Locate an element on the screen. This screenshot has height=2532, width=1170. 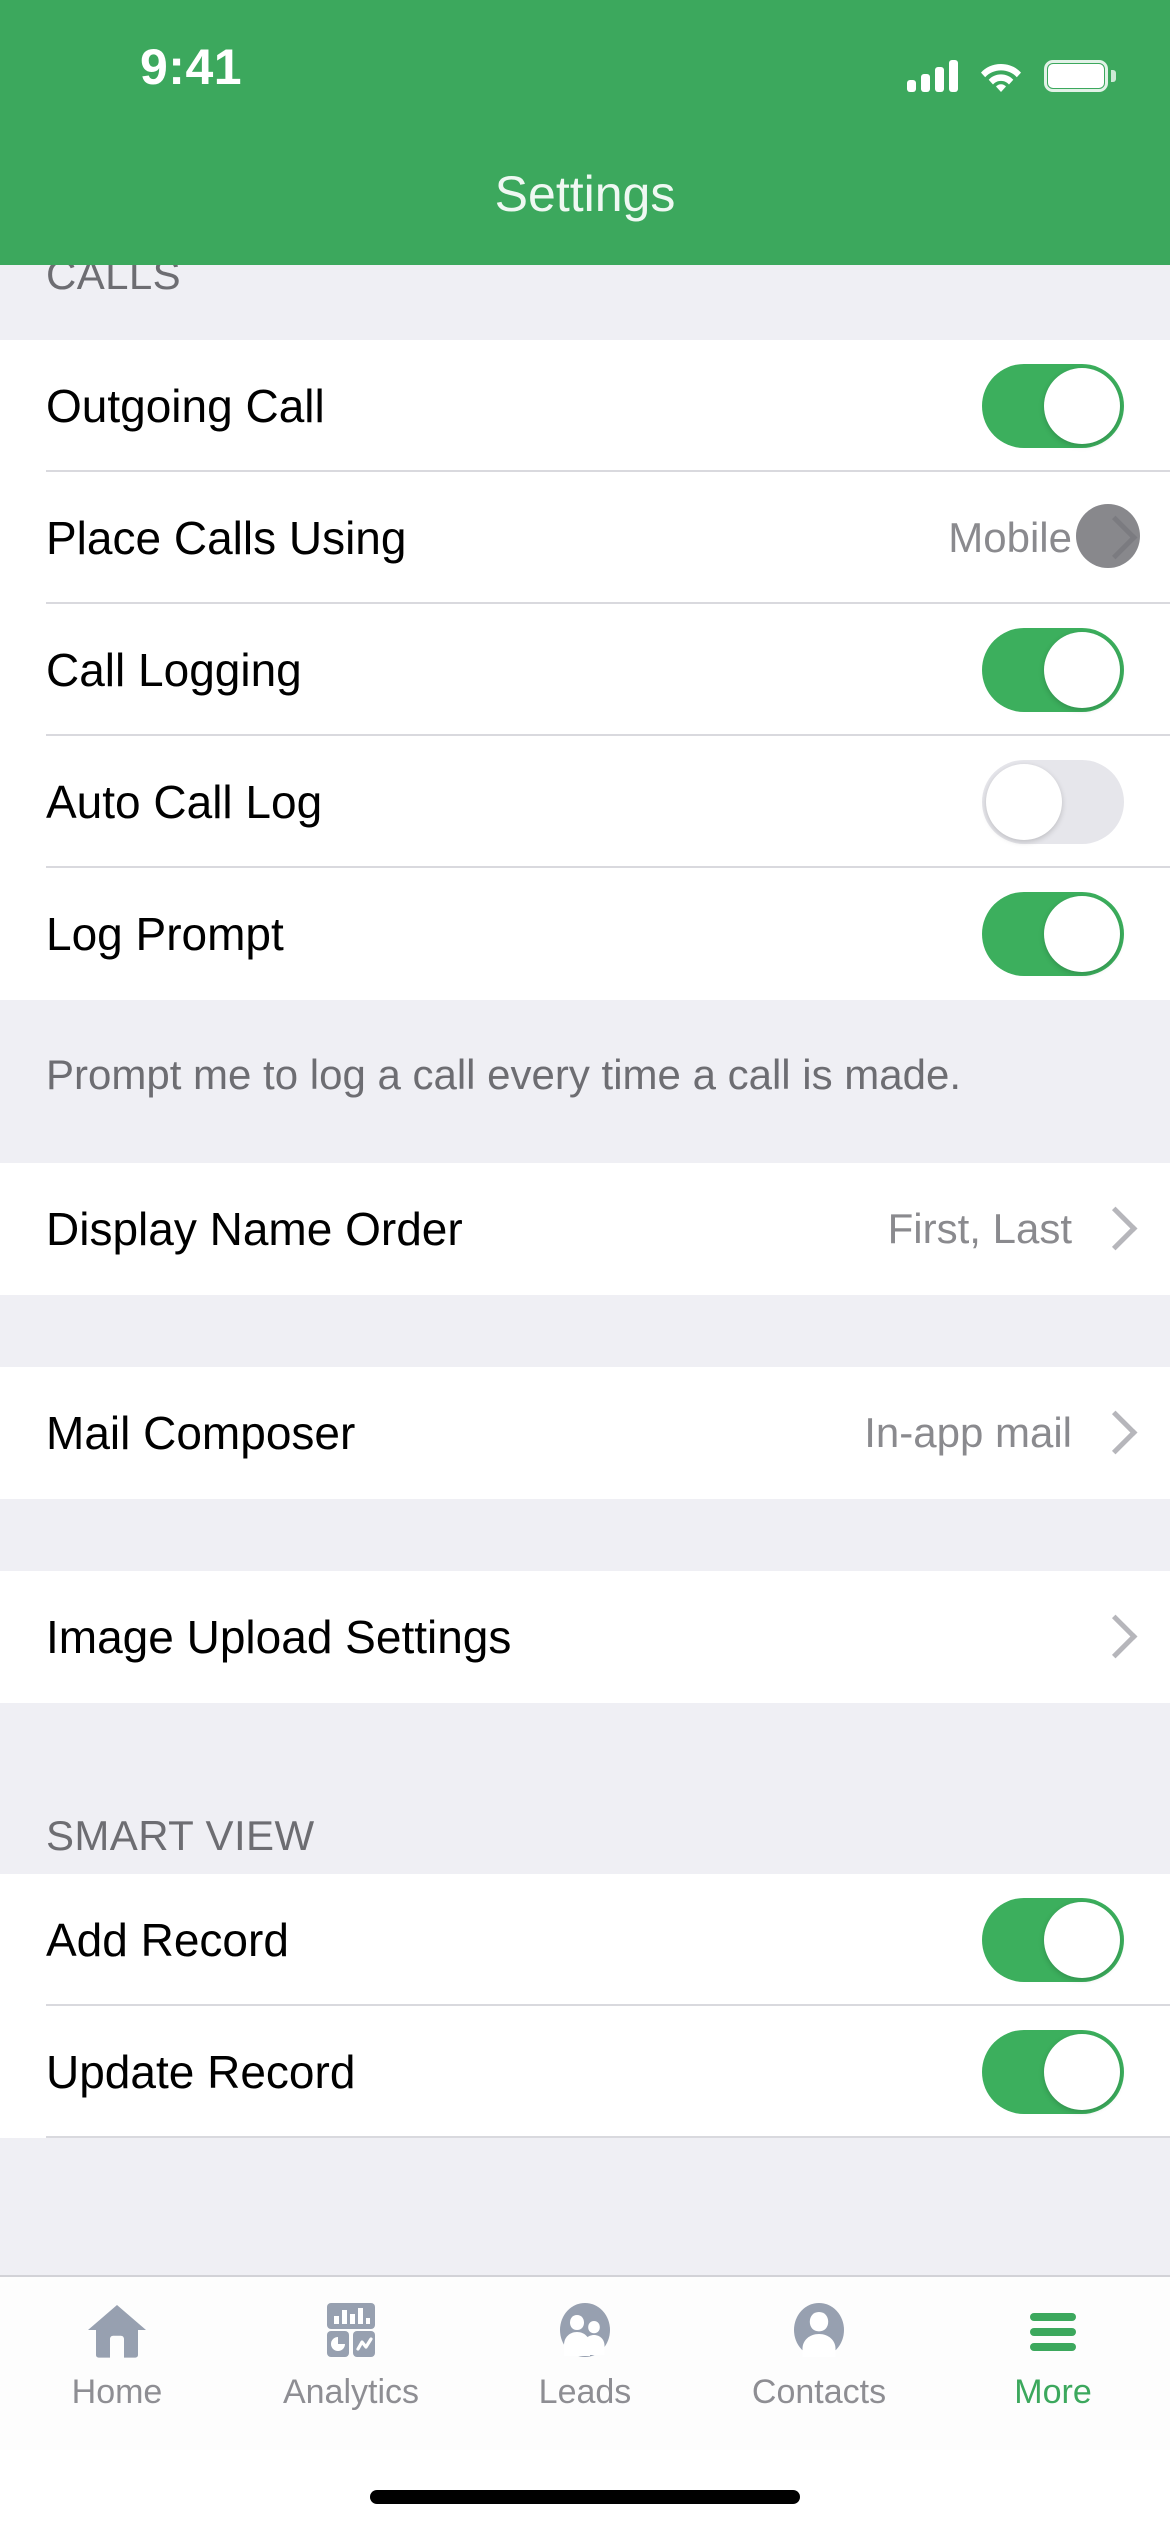
tab-leads: Leads is located at coordinates (585, 2363).